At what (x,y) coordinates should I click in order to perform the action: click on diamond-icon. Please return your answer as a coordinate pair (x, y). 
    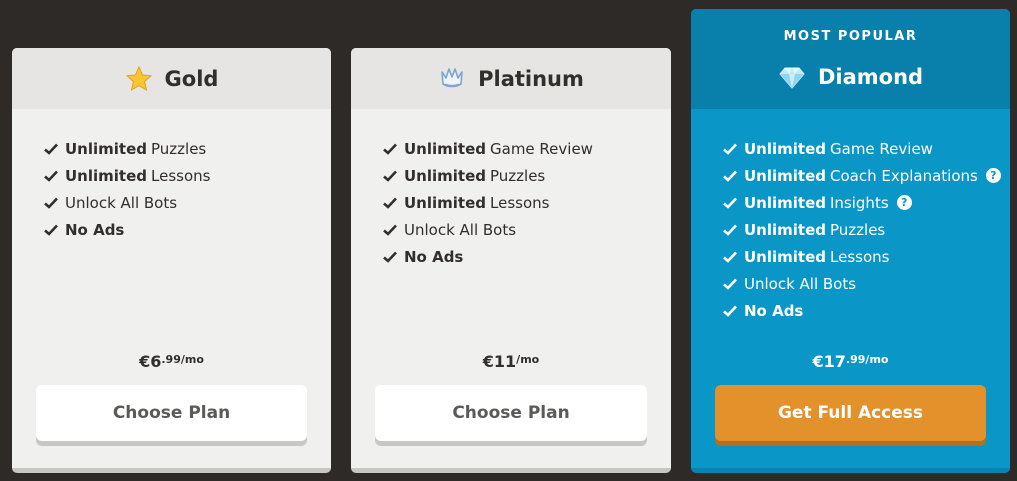
    Looking at the image, I should click on (792, 78).